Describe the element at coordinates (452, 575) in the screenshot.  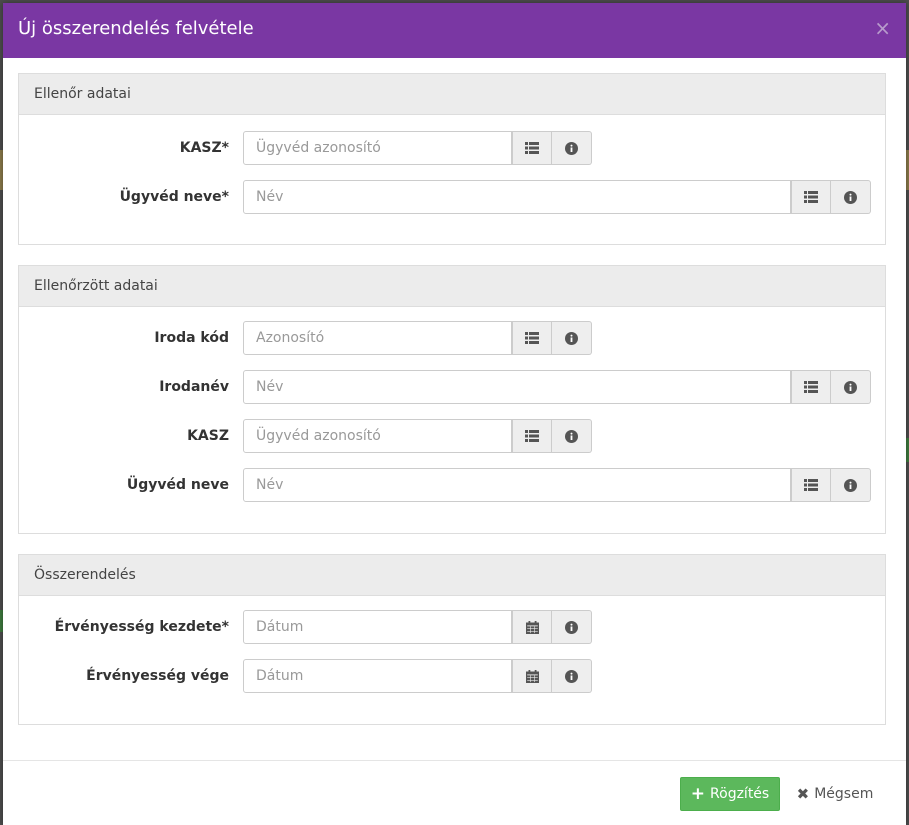
I see `section-heading: Összerendelés` at that location.